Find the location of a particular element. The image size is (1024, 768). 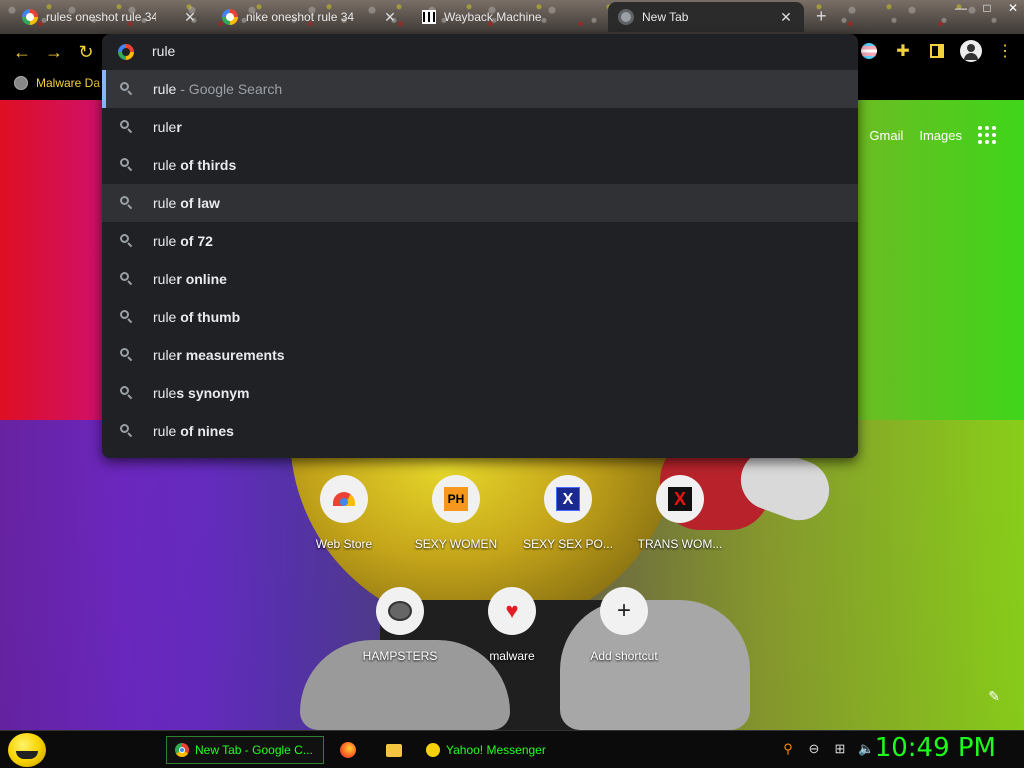

extension-flag-icon is located at coordinates (869, 51).